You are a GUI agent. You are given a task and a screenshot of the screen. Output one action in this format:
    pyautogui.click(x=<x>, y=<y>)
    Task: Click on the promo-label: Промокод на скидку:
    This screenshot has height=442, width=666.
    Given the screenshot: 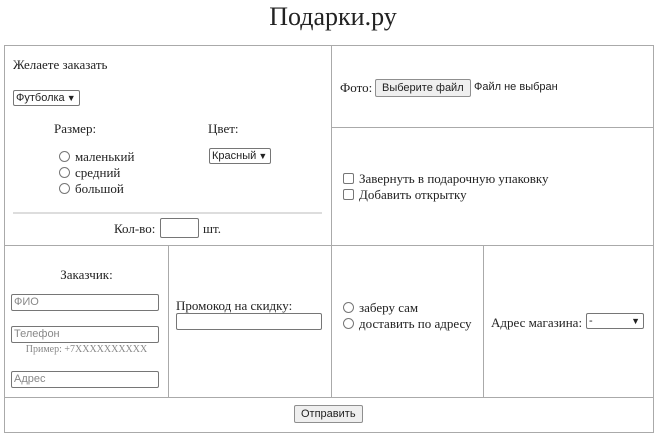 What is the action you would take?
    pyautogui.click(x=234, y=305)
    